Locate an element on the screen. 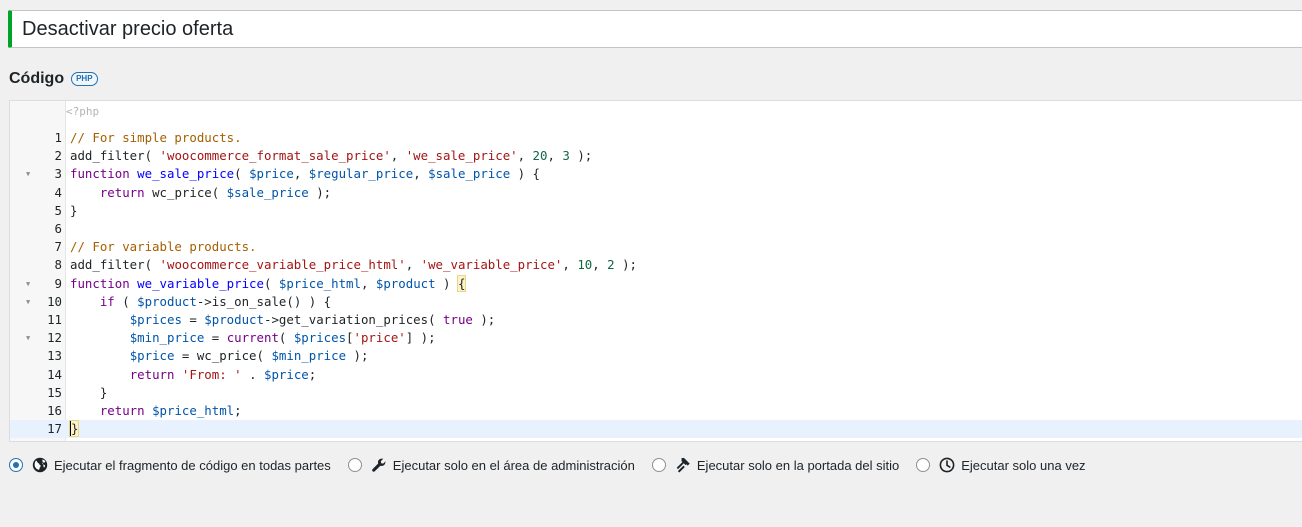  code-line-text: return $price_html; is located at coordinates (156, 411).